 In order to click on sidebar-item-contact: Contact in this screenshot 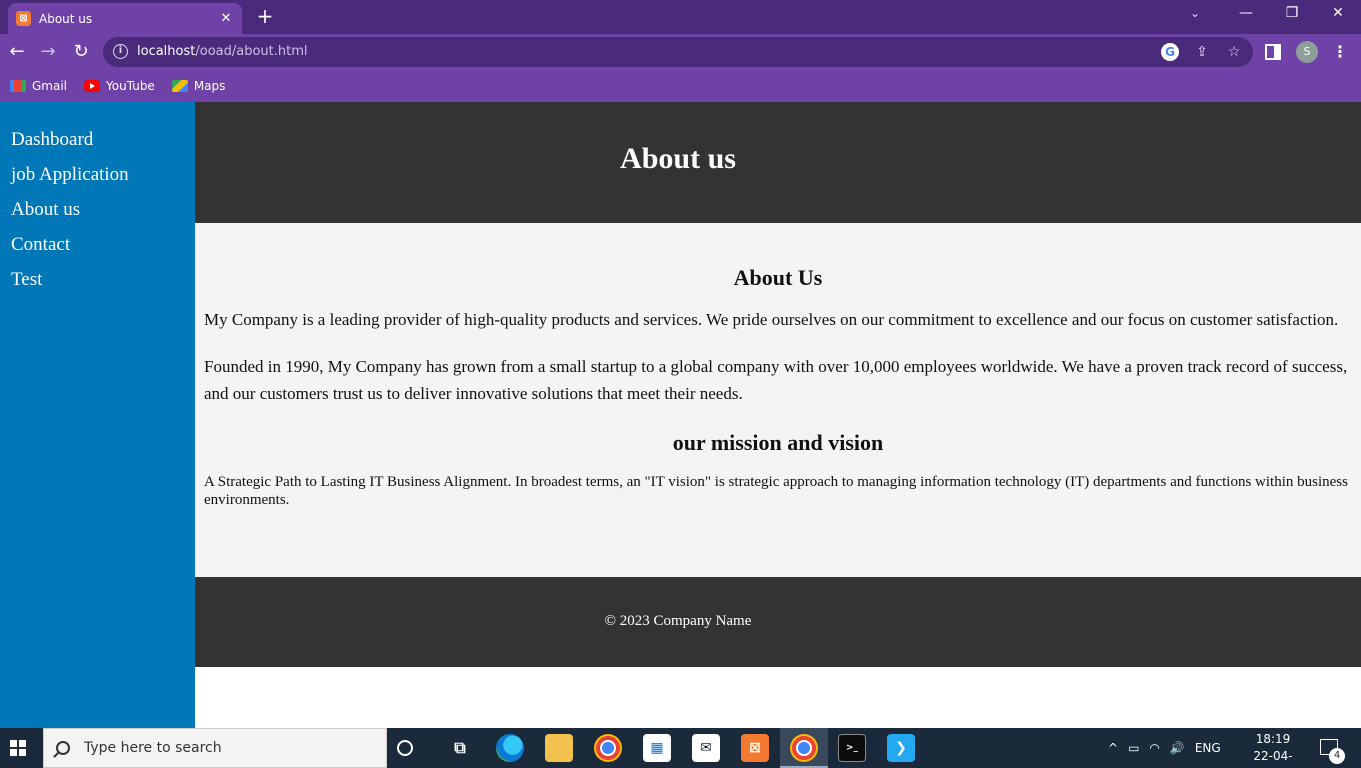, I will do `click(97, 250)`.